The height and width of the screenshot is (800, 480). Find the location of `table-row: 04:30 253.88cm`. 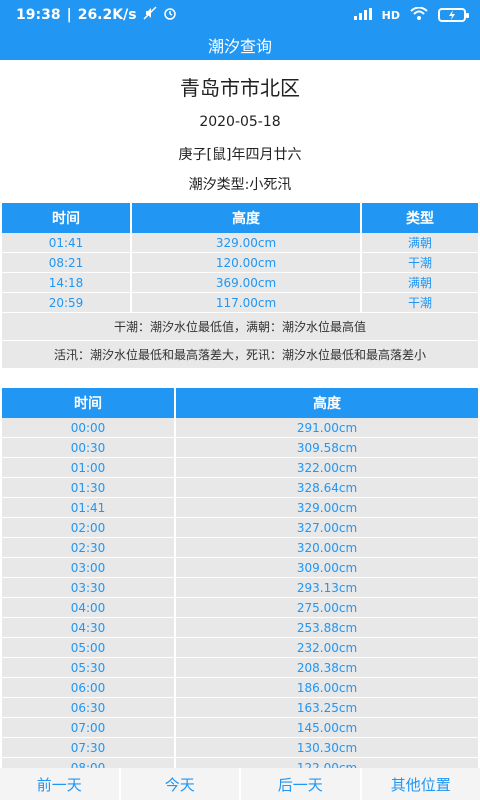

table-row: 04:30 253.88cm is located at coordinates (240, 628).